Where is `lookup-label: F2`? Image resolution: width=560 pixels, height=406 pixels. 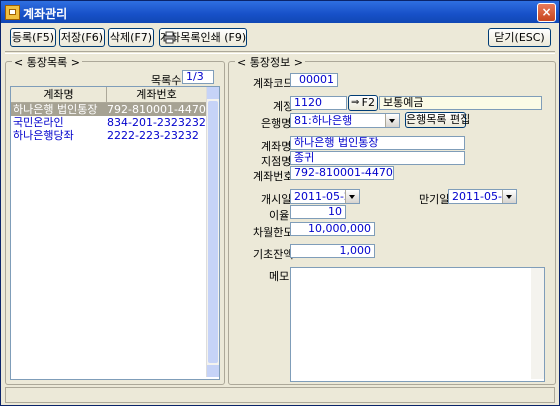
lookup-label: F2 is located at coordinates (368, 102).